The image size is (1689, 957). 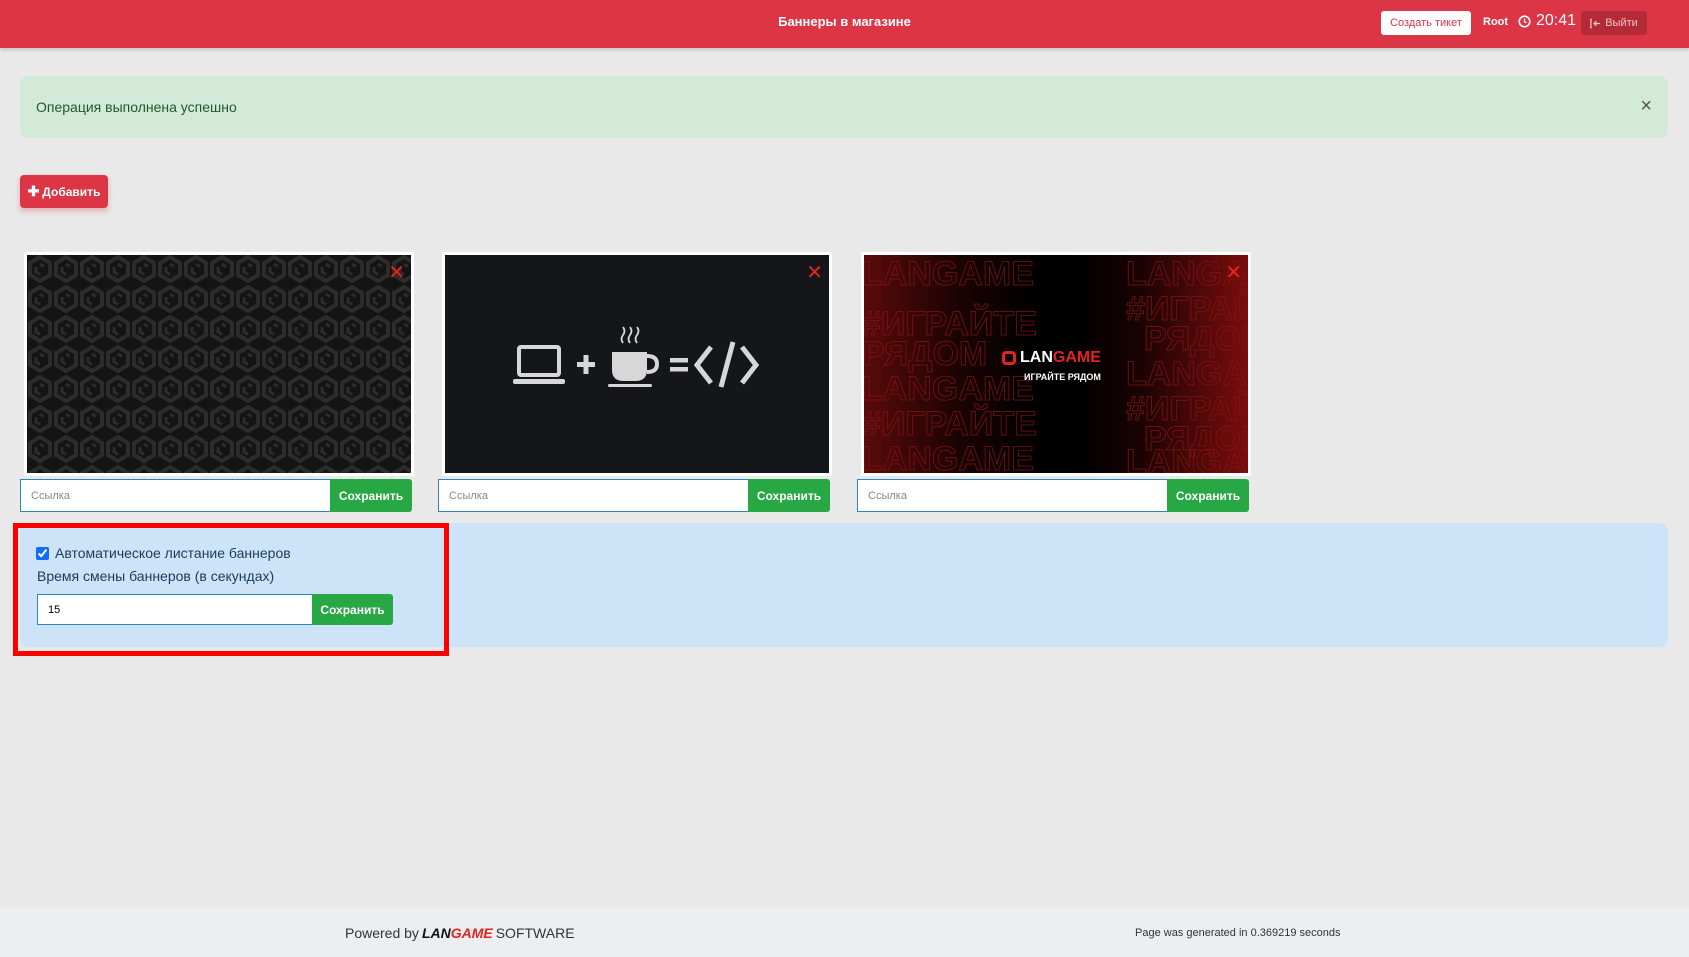 I want to click on create-ticket-button: Создать тикет, so click(x=1426, y=23).